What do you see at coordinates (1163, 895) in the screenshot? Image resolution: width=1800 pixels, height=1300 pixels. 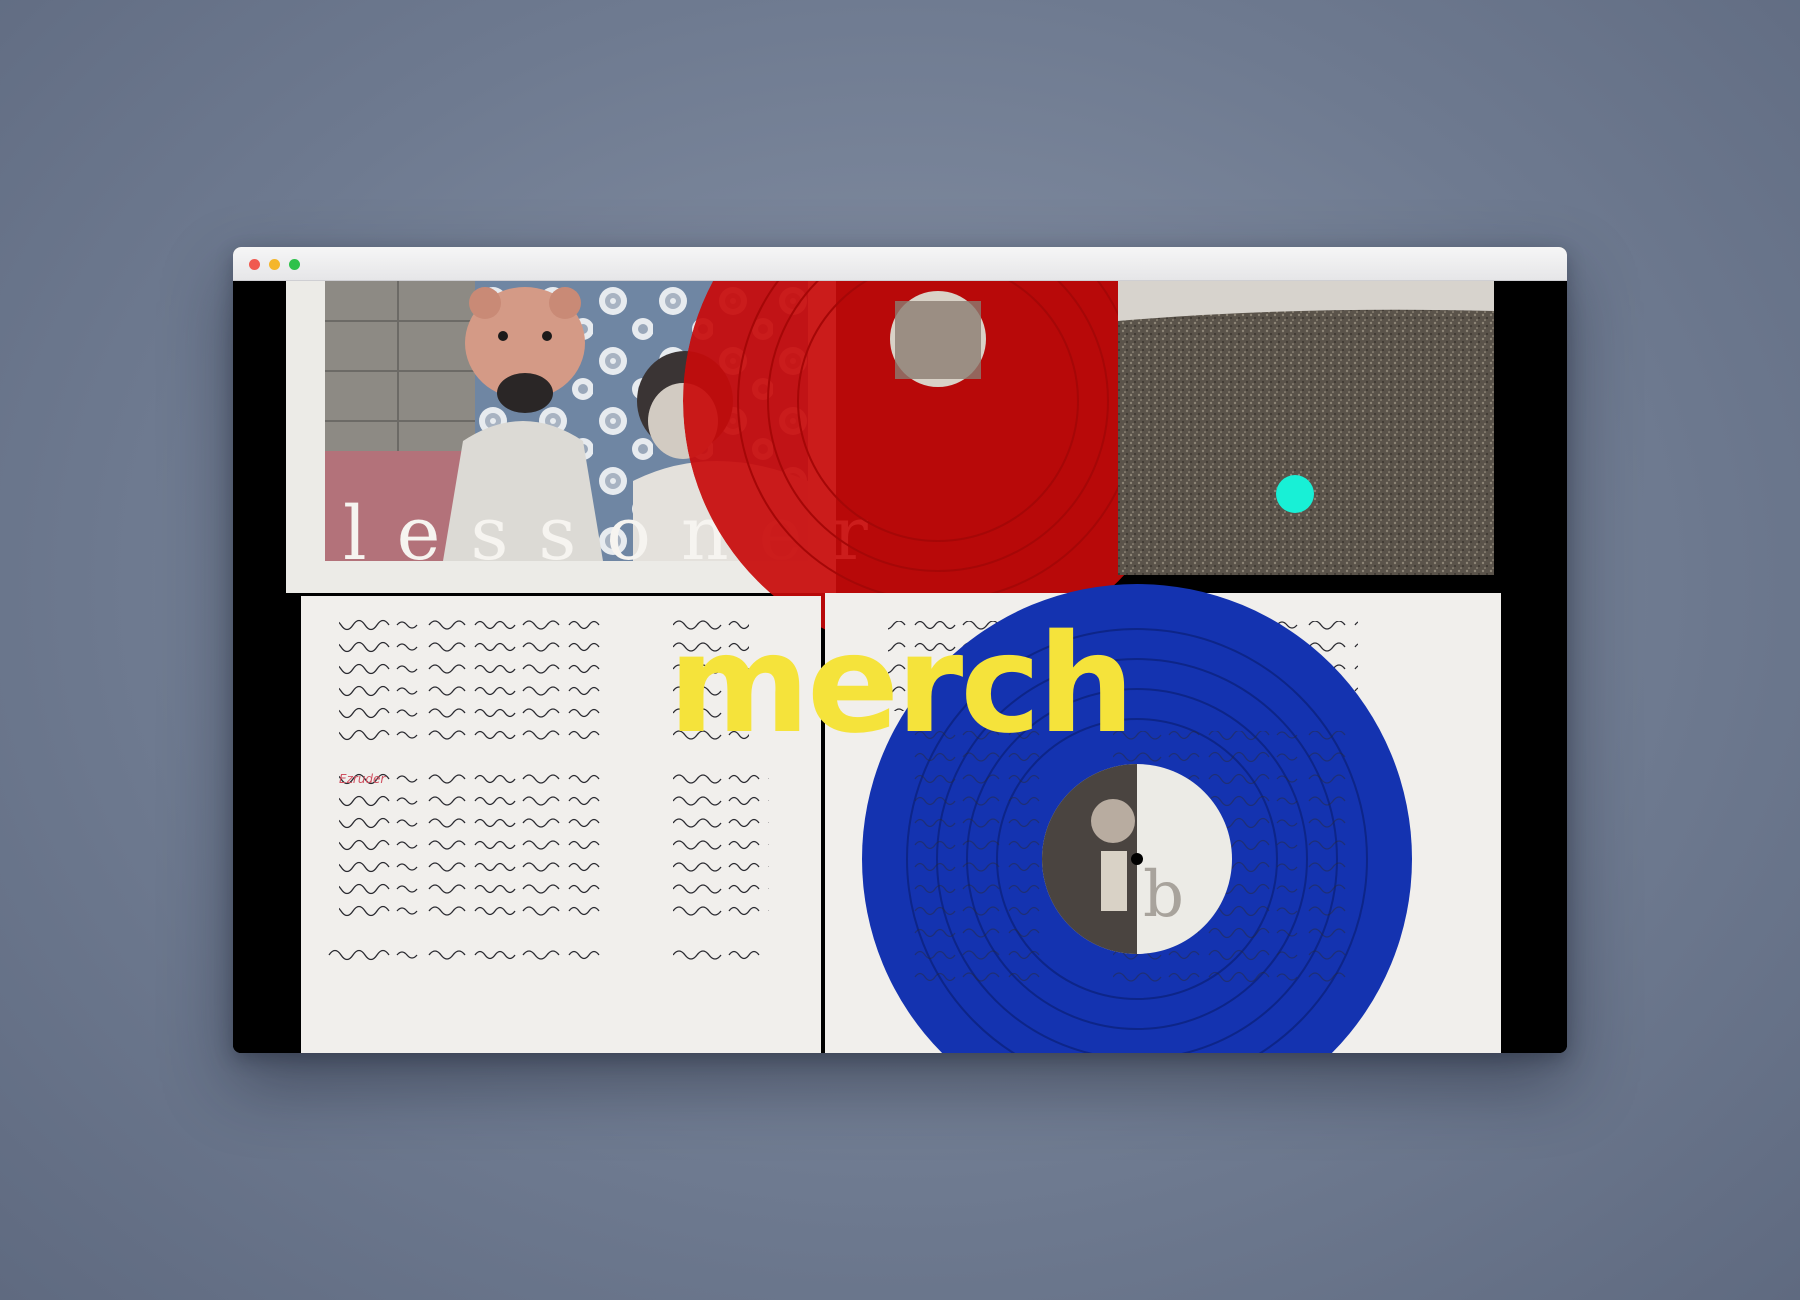 I see `svg-text: b` at bounding box center [1163, 895].